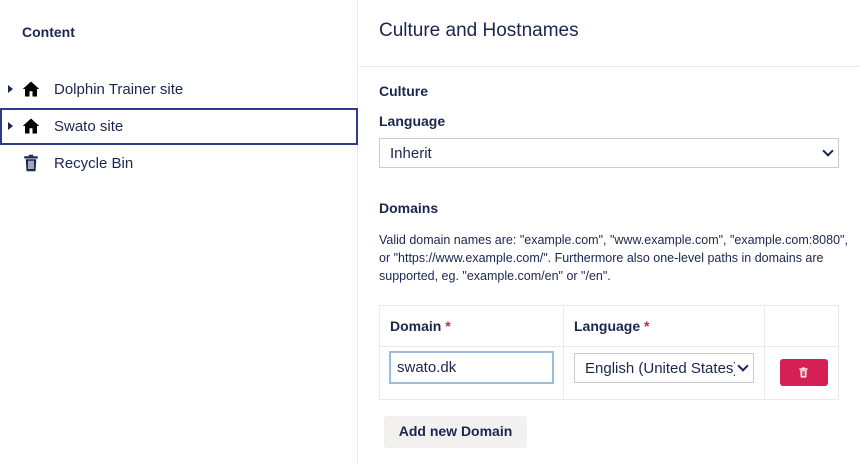  I want to click on domain-language-select: English (United States), so click(664, 368).